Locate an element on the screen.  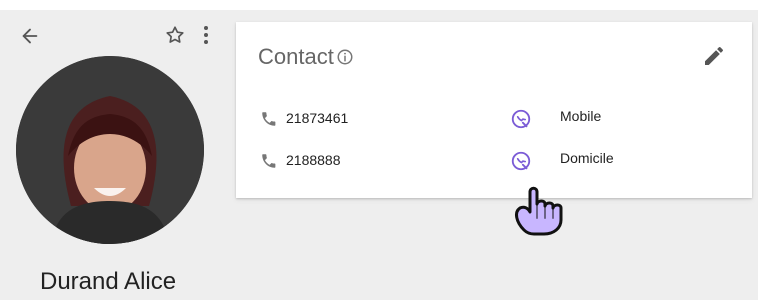
phone-number: 2188888 is located at coordinates (313, 160).